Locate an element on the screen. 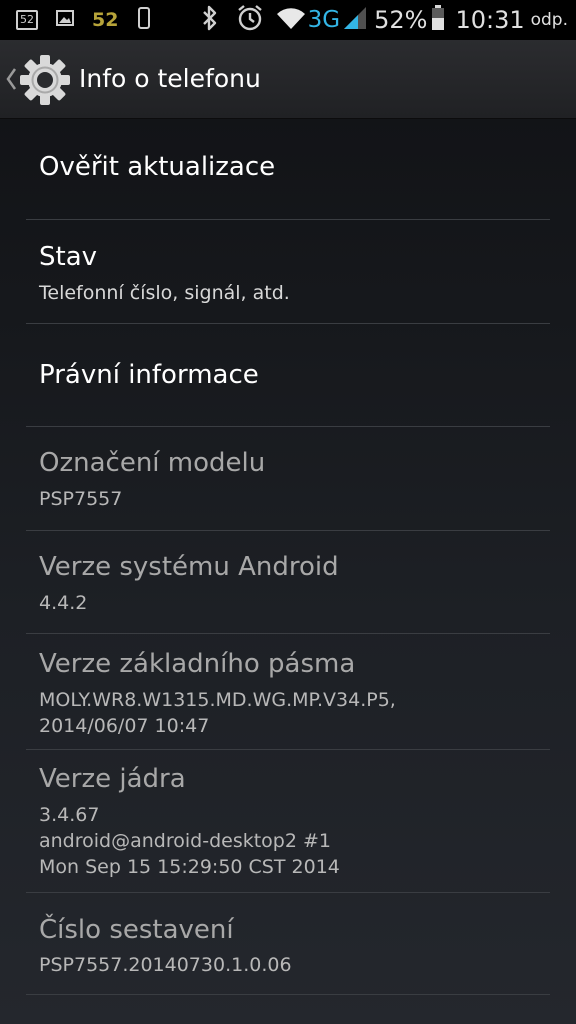 This screenshot has width=576, height=1024. list-item-summary: PSP7557.20140730.1.0.06 is located at coordinates (165, 965).